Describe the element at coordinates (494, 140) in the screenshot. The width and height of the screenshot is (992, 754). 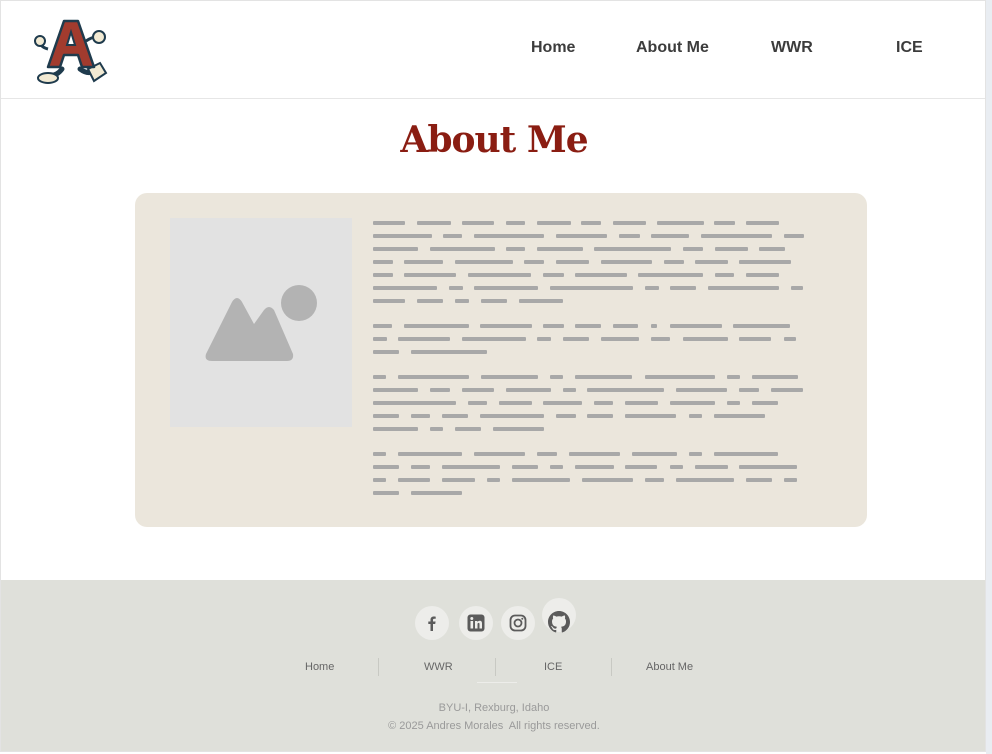
I see `page-title: About Me` at that location.